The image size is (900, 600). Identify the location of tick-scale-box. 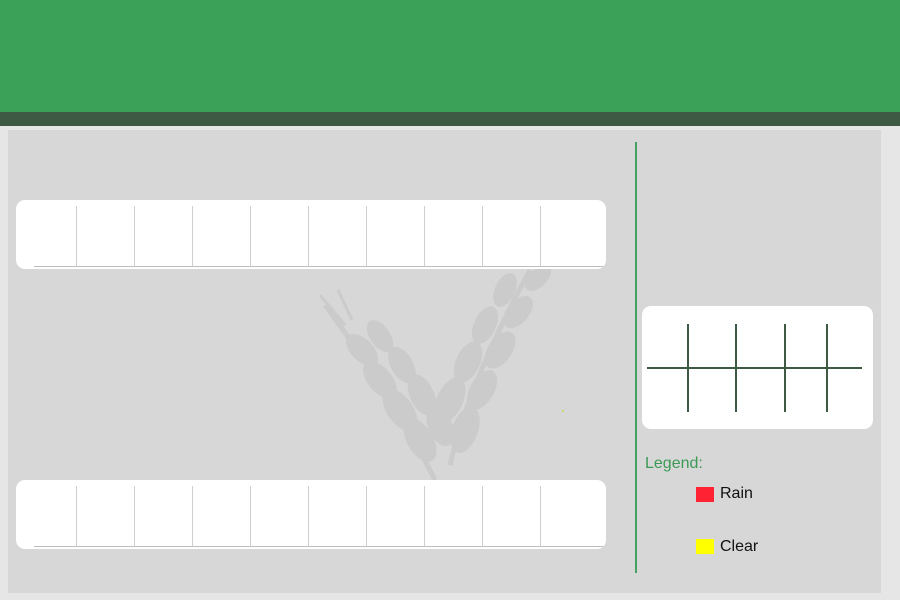
(757, 367).